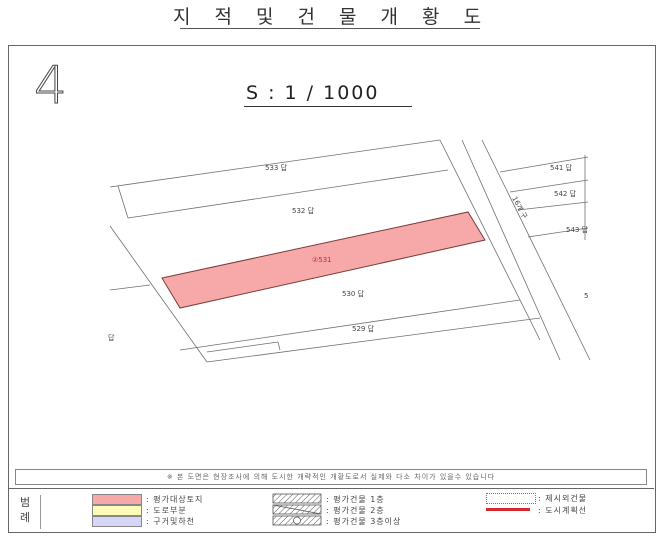 The width and height of the screenshot is (663, 539). Describe the element at coordinates (25, 517) in the screenshot. I see `legend-title-line2: 례` at that location.